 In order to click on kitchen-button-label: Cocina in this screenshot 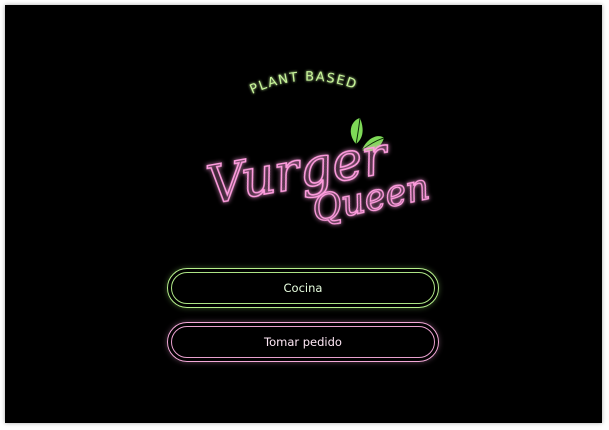, I will do `click(303, 288)`.